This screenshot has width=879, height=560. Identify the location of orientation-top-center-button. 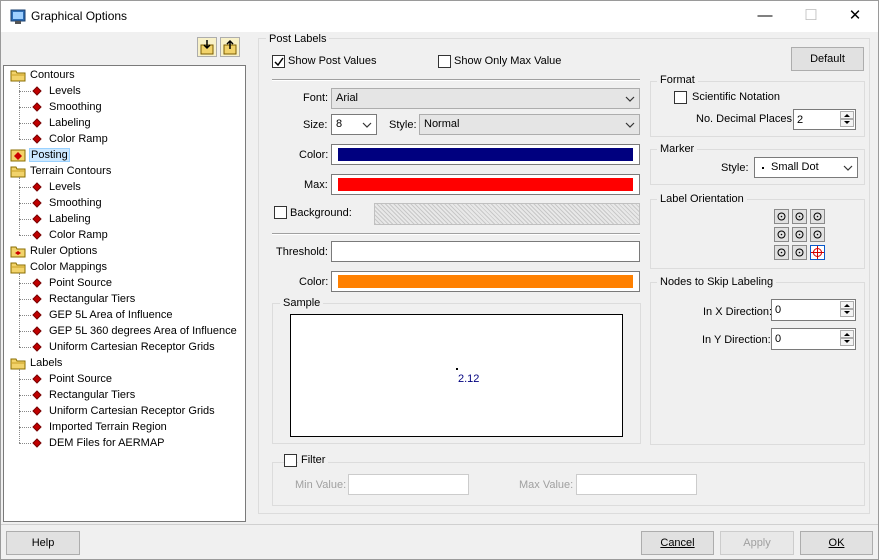
(799, 216).